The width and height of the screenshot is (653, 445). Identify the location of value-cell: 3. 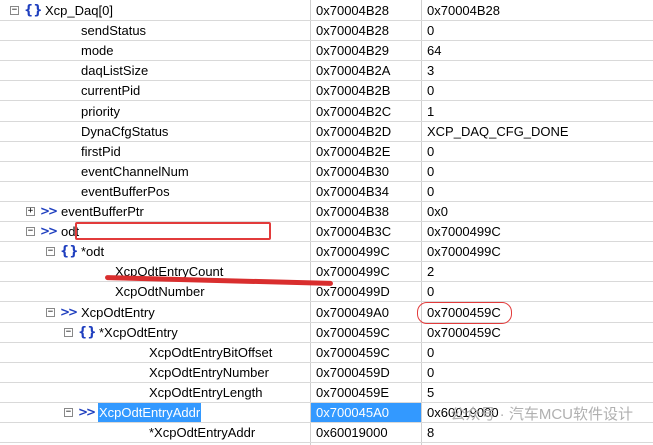
(537, 70).